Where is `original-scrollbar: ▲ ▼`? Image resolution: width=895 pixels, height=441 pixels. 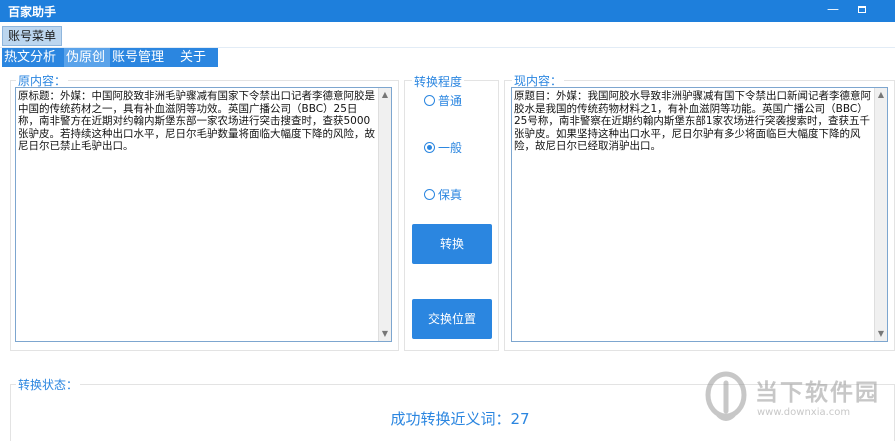
original-scrollbar: ▲ ▼ is located at coordinates (384, 214).